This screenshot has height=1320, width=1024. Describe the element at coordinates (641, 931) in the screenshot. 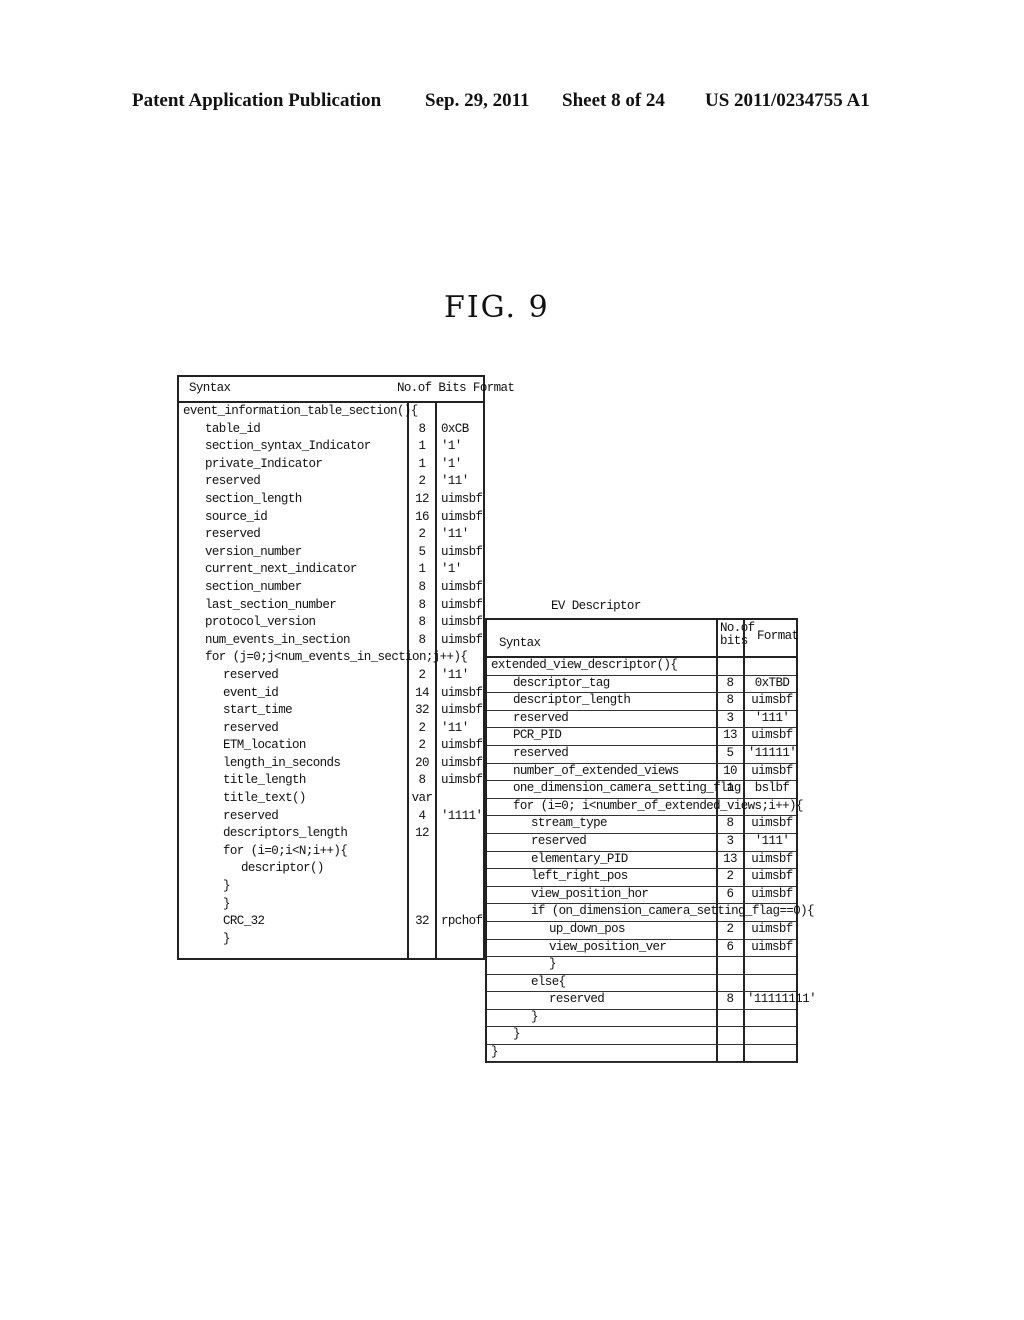

I see `table-row: up_down_pos 2 uimsbf` at that location.